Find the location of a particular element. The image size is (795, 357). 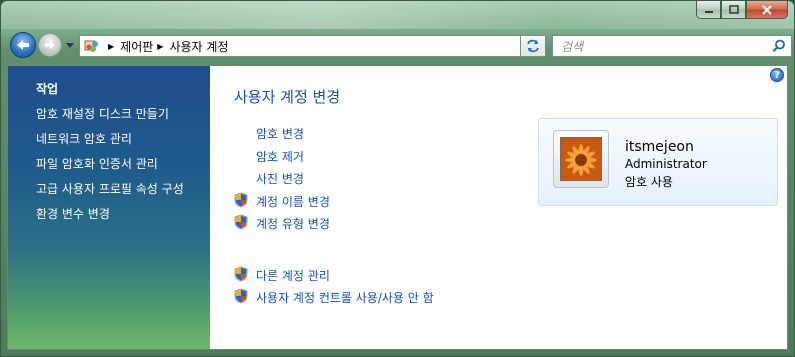

user-account-tile: itsmejeon Administrator 암호 사용 is located at coordinates (658, 162).